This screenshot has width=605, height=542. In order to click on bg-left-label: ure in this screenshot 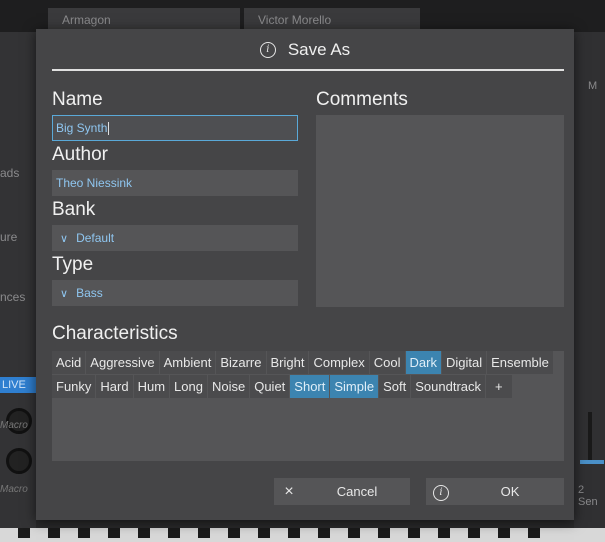, I will do `click(9, 237)`.